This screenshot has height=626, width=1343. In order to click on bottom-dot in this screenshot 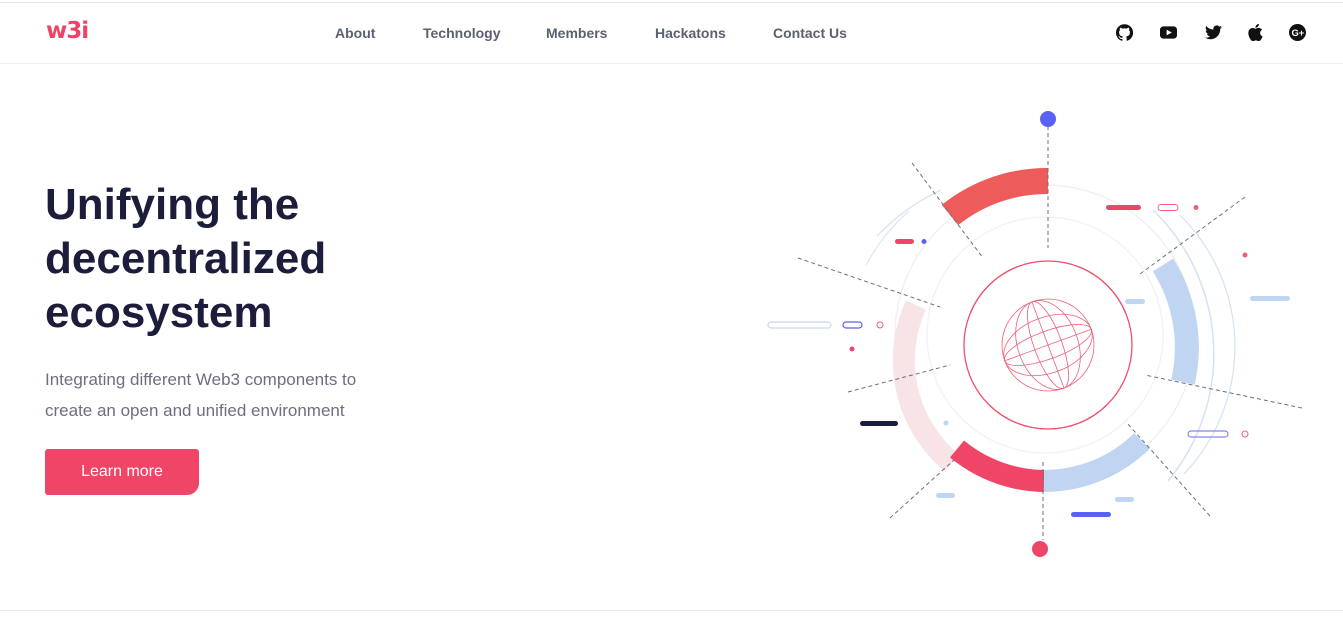, I will do `click(1040, 549)`.